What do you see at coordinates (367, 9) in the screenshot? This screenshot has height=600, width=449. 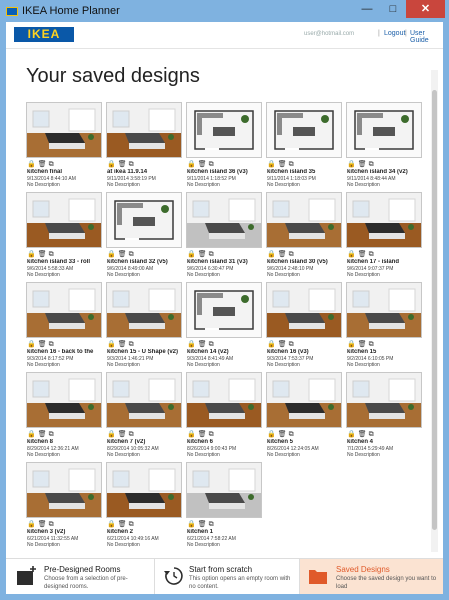 I see `minimize-button: —` at bounding box center [367, 9].